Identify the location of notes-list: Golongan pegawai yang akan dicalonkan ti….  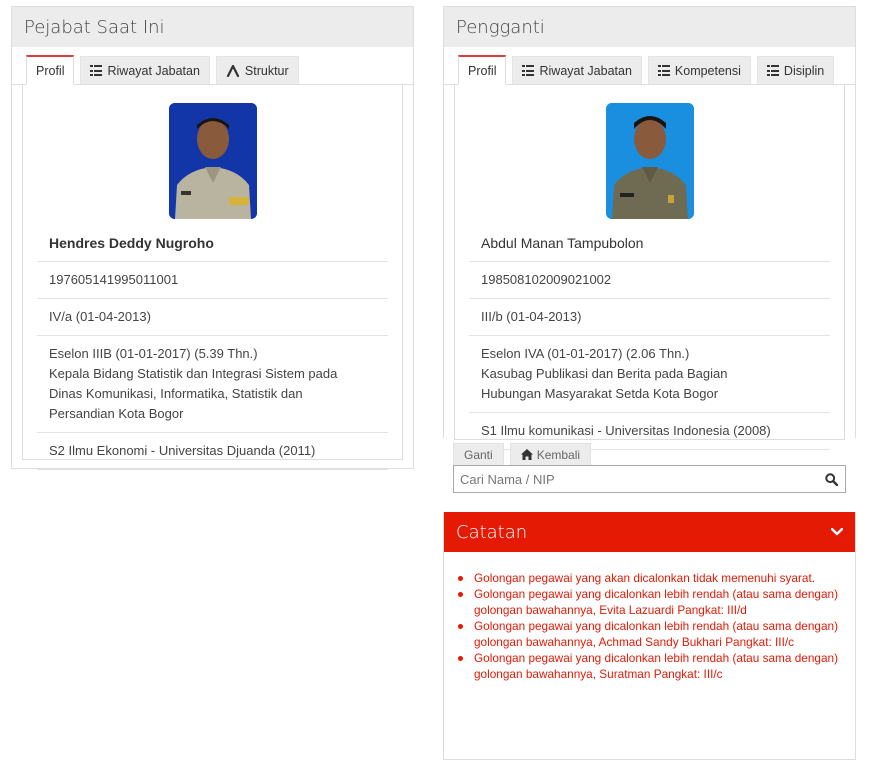
(649, 626).